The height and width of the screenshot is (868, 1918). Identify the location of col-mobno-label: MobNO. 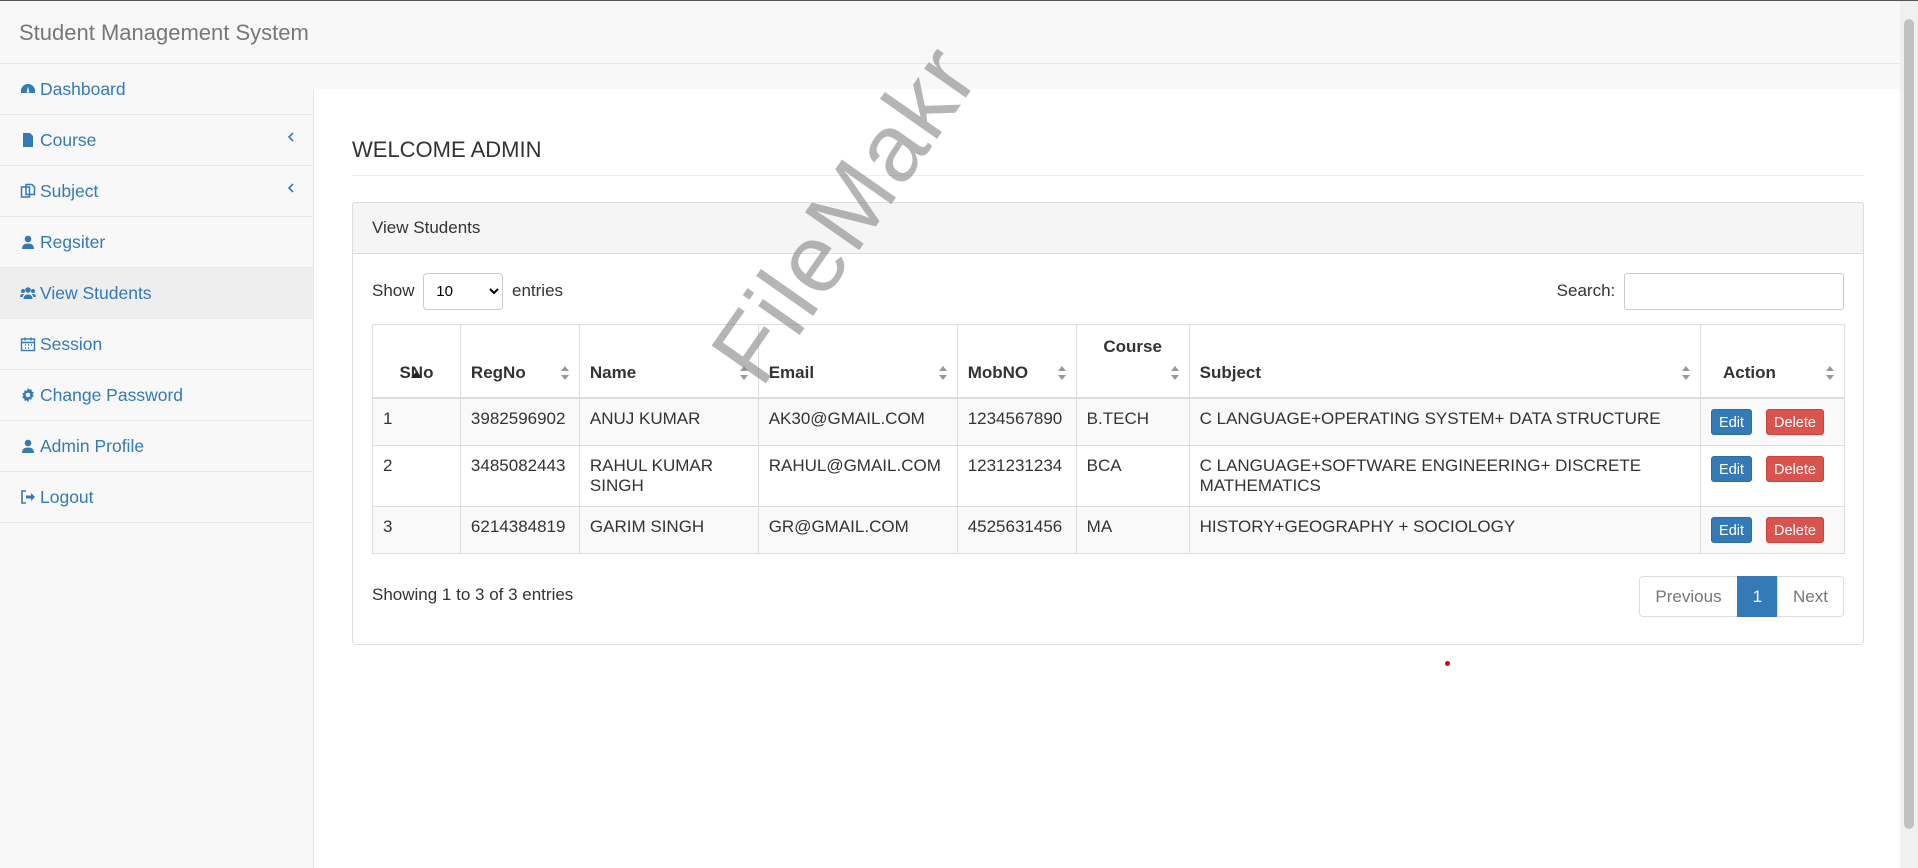
(998, 372).